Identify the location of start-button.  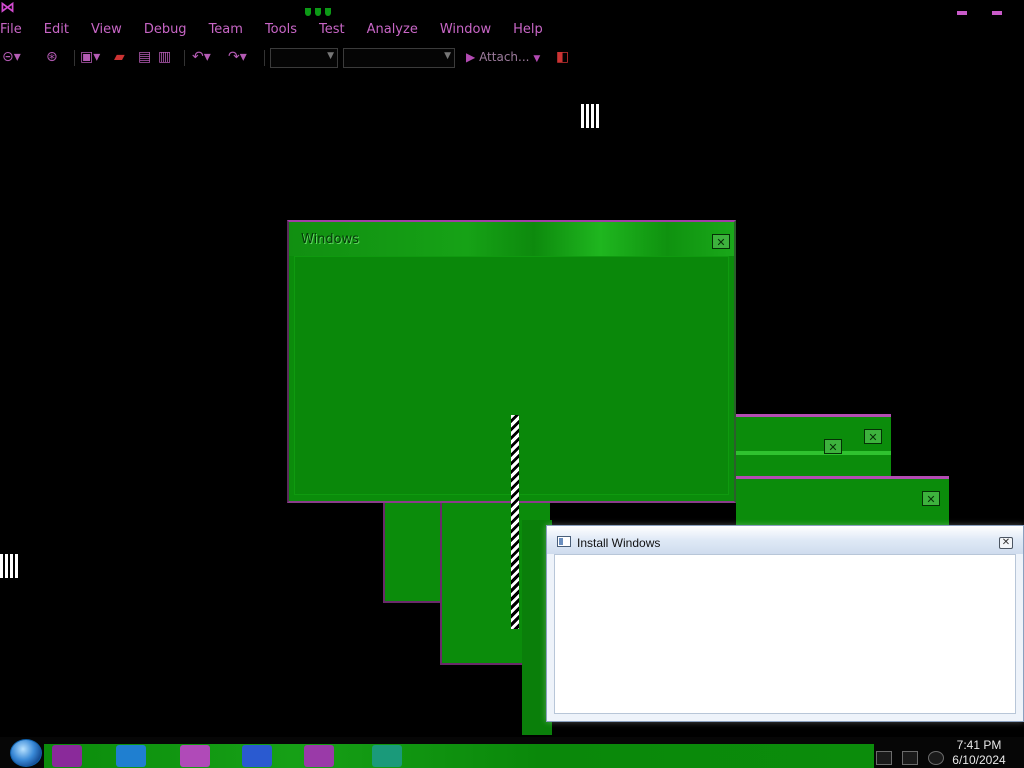
(24, 752).